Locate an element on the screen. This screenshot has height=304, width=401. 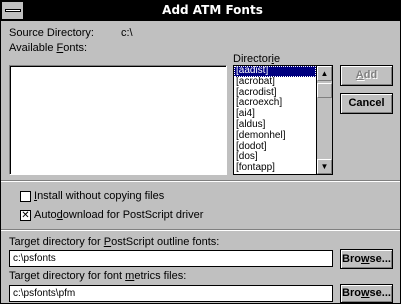
title-bar: Add ATM Fonts is located at coordinates (200, 11).